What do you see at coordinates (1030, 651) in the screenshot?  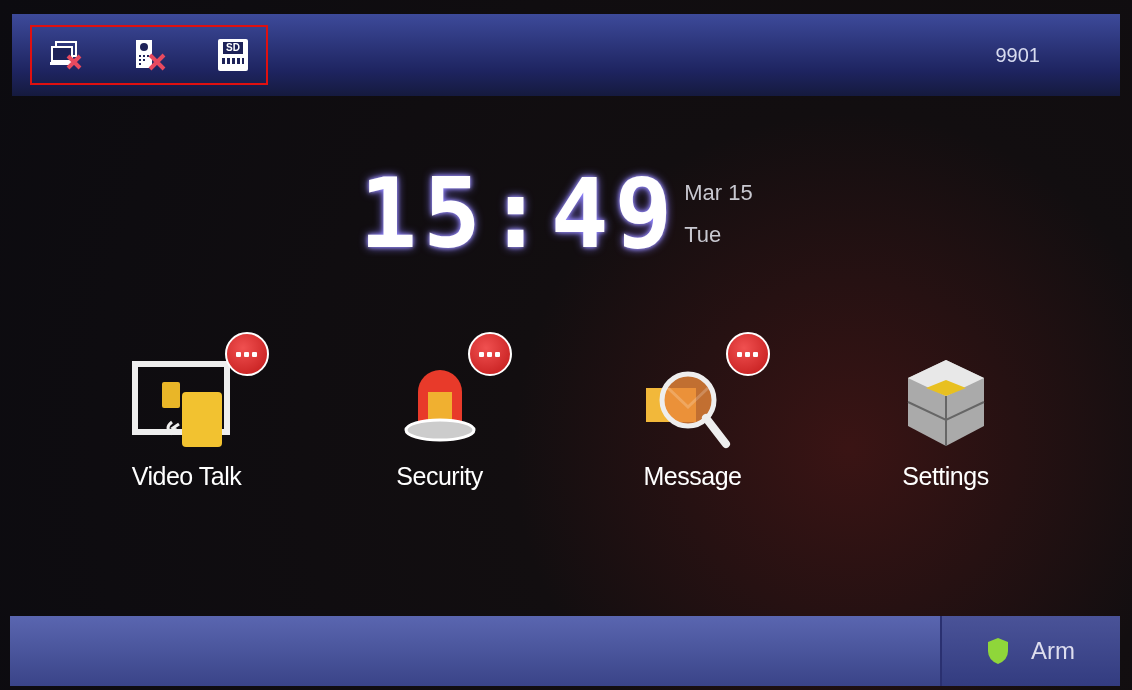 I see `arm-button: Arm` at bounding box center [1030, 651].